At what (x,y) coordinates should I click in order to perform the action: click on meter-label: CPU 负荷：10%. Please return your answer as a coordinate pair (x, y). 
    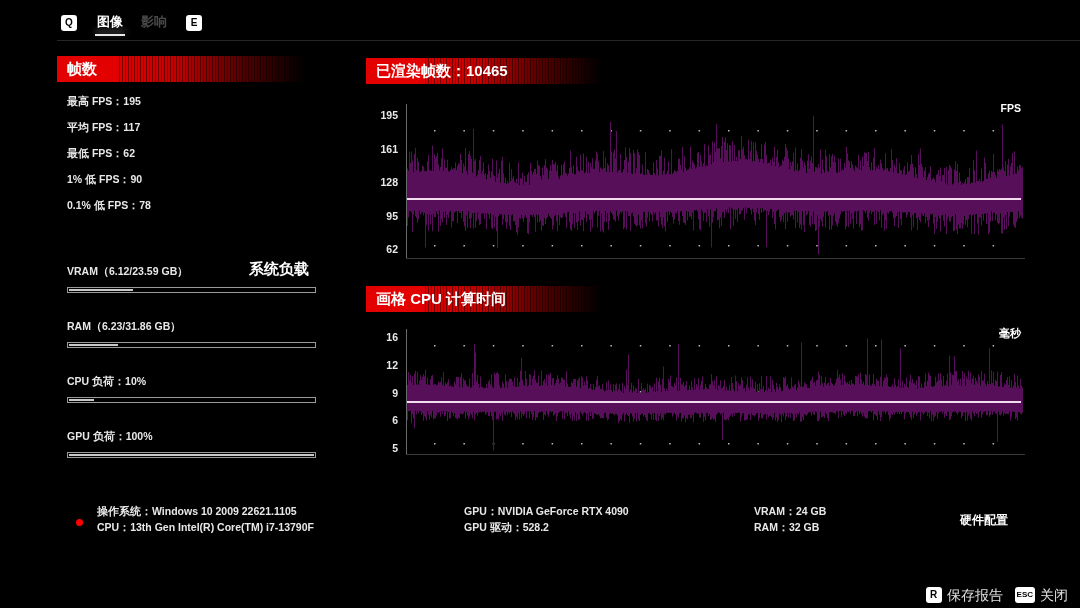
    Looking at the image, I should click on (107, 381).